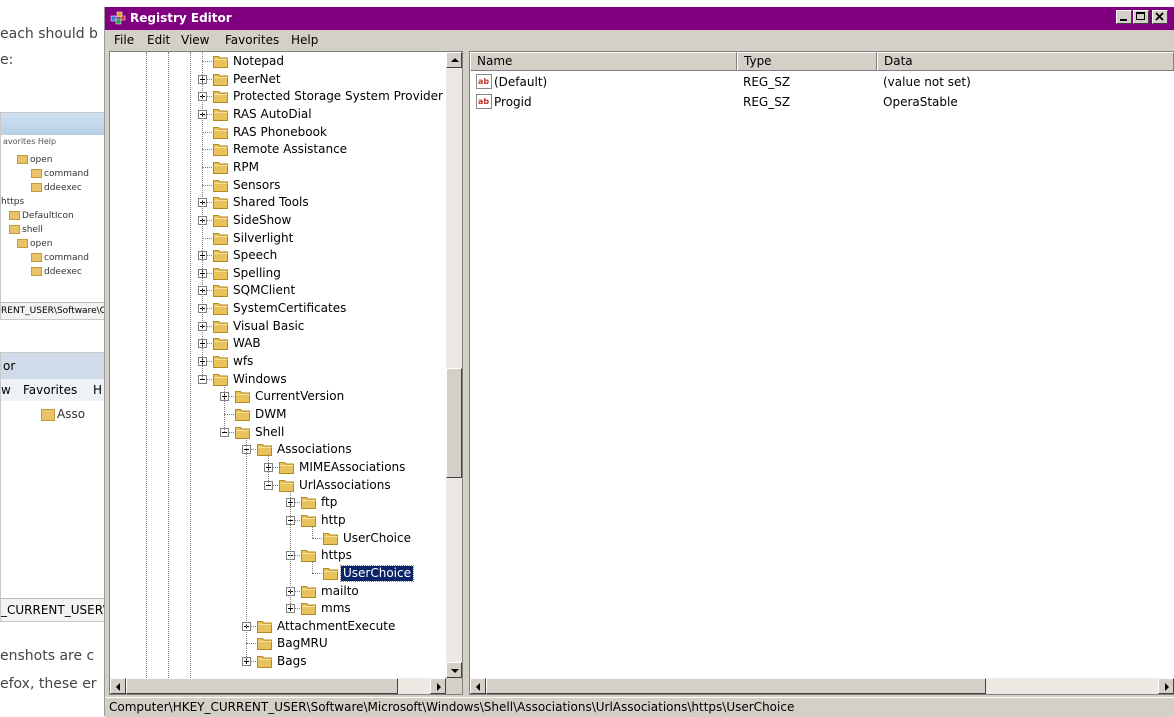  I want to click on column-header-name: Name, so click(603, 61).